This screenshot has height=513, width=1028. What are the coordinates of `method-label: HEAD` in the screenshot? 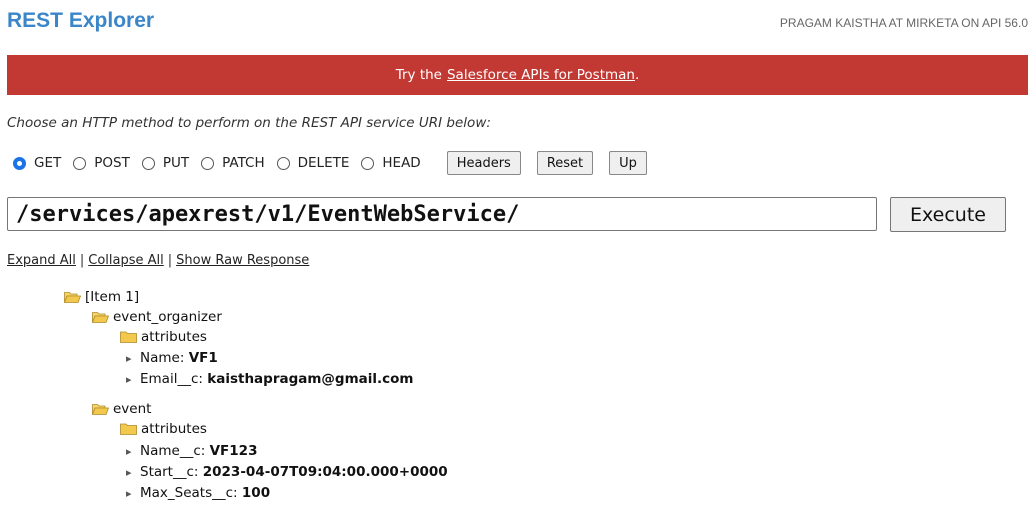 It's located at (401, 163).